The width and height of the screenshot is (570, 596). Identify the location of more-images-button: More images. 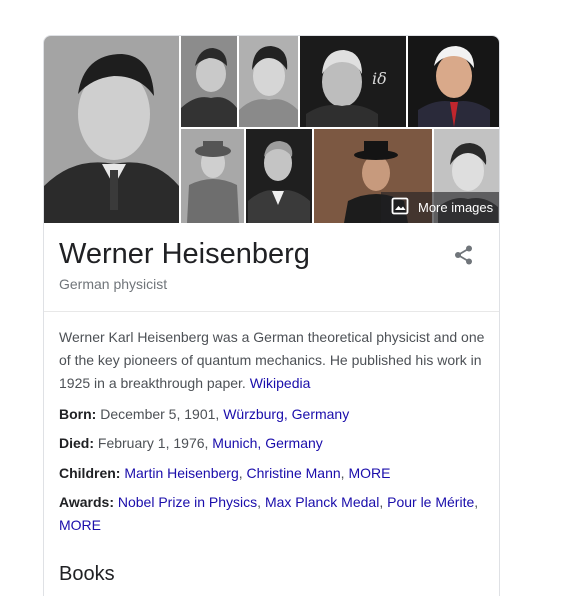
(440, 207).